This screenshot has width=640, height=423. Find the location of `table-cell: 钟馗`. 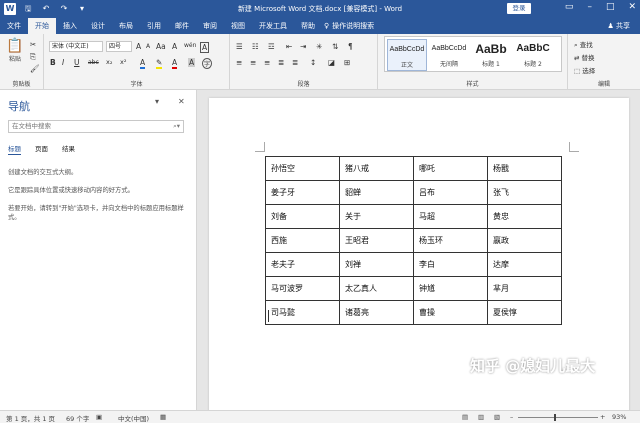

table-cell: 钟馗 is located at coordinates (450, 288).